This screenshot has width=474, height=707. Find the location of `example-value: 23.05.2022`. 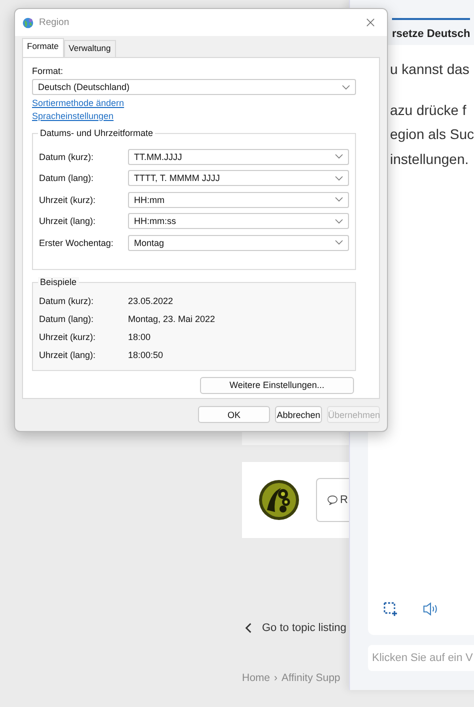

example-value: 23.05.2022 is located at coordinates (151, 301).